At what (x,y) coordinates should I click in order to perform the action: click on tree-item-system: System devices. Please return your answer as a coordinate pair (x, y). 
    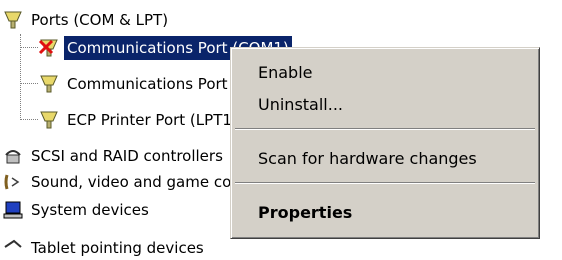
    Looking at the image, I should click on (77, 210).